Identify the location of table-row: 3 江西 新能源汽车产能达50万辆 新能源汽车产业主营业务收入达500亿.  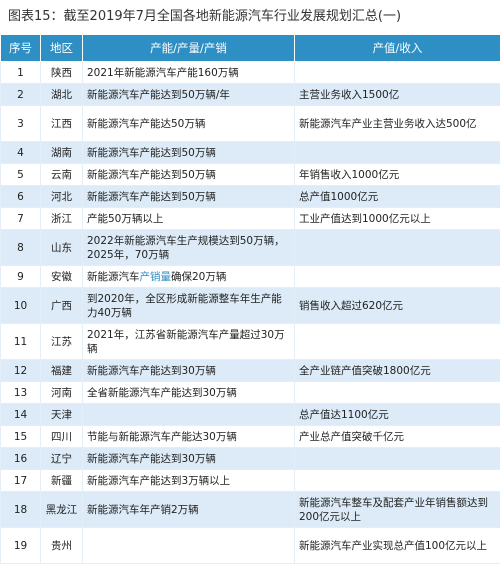
(250, 123).